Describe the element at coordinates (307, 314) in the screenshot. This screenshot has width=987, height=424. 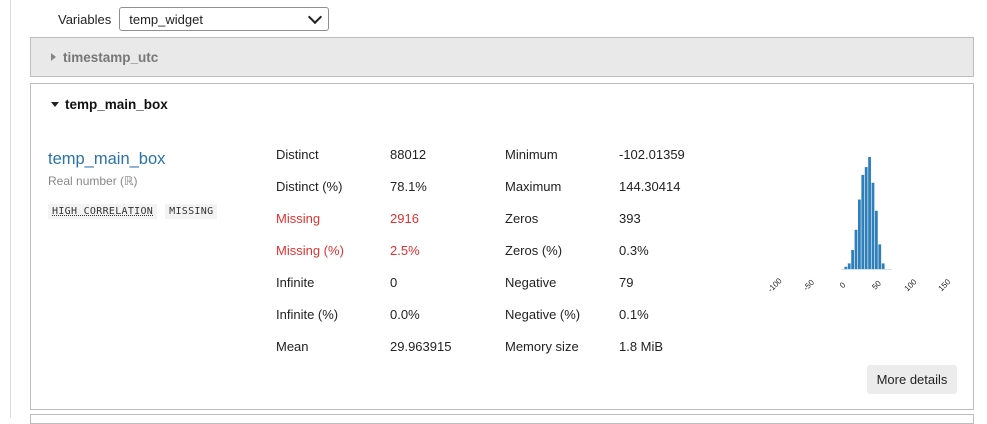
I see `stat-label: Infinite (%)` at that location.